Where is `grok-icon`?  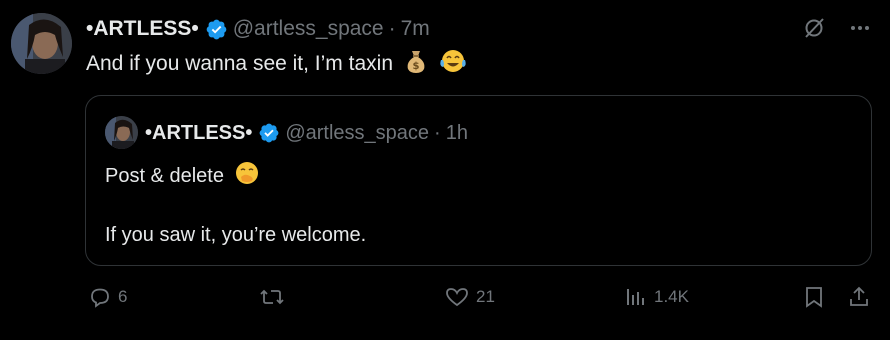 grok-icon is located at coordinates (814, 28).